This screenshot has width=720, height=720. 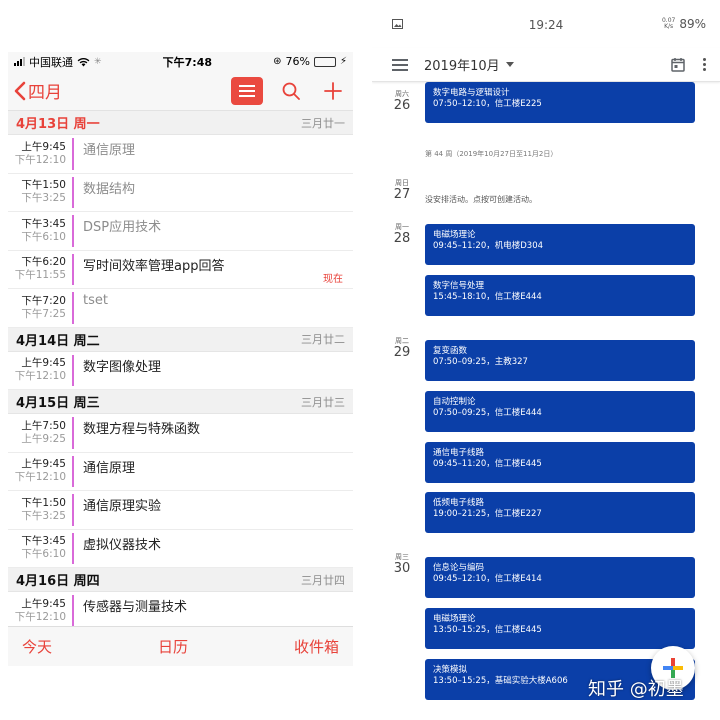 What do you see at coordinates (122, 227) in the screenshot?
I see `event-title: DSP应用技术` at bounding box center [122, 227].